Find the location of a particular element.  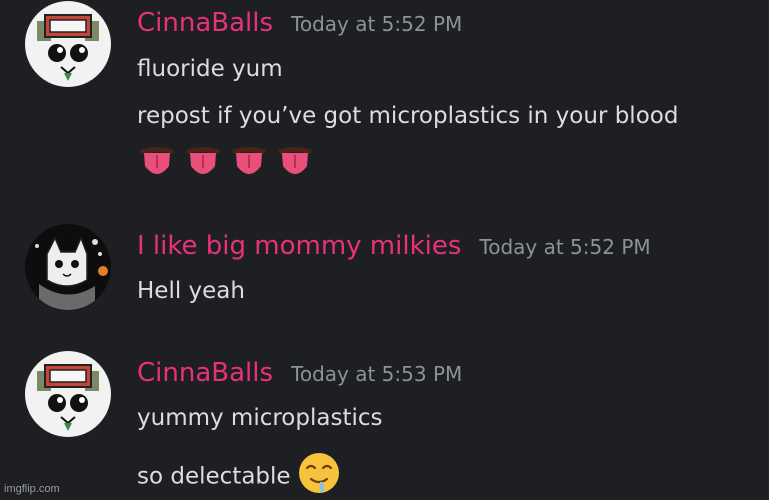

message-text: Hell yeah is located at coordinates (191, 291).